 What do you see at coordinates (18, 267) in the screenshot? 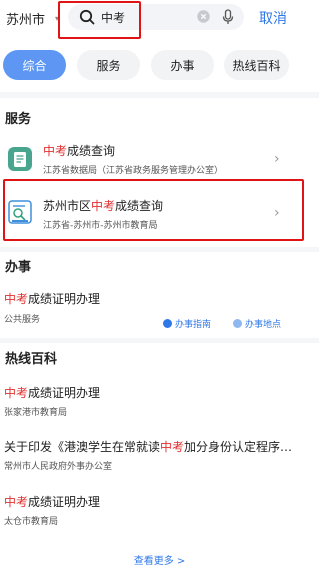
I see `affairs-section-title: 办事` at bounding box center [18, 267].